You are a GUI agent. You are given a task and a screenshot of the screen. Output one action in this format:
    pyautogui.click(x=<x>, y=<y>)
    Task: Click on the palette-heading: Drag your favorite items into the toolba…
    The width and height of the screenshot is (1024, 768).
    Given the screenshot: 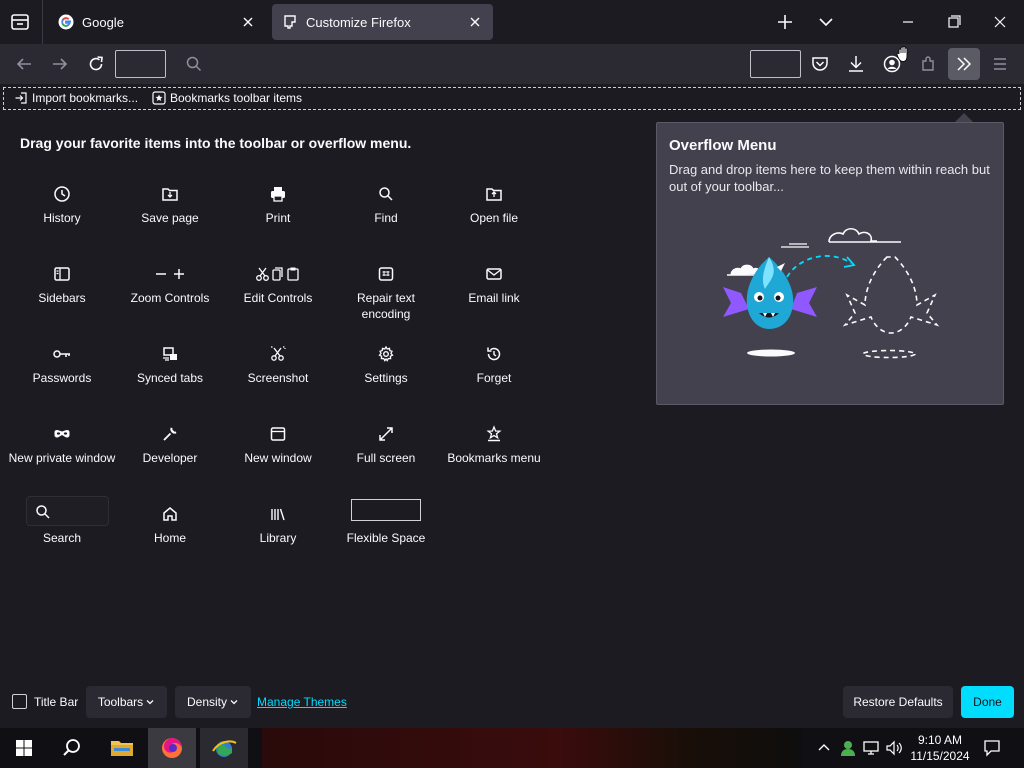 What is the action you would take?
    pyautogui.click(x=216, y=143)
    